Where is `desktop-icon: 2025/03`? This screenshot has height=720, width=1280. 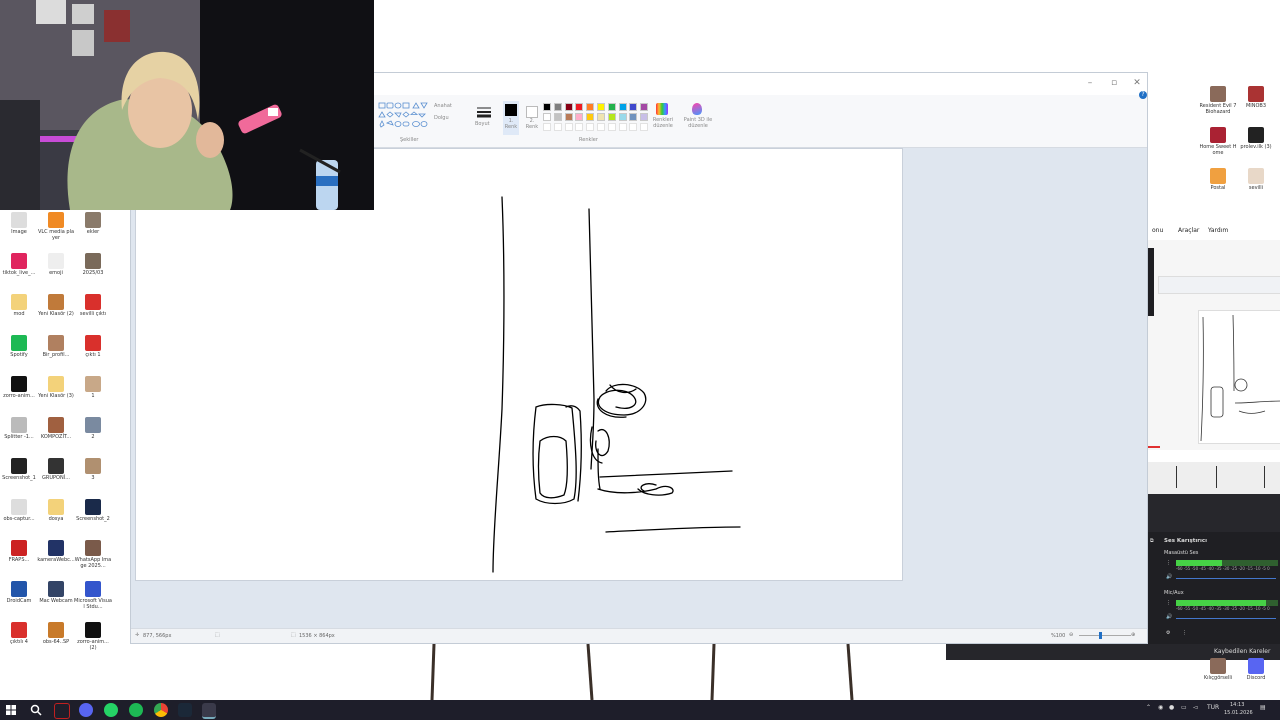 desktop-icon: 2025/03 is located at coordinates (93, 264).